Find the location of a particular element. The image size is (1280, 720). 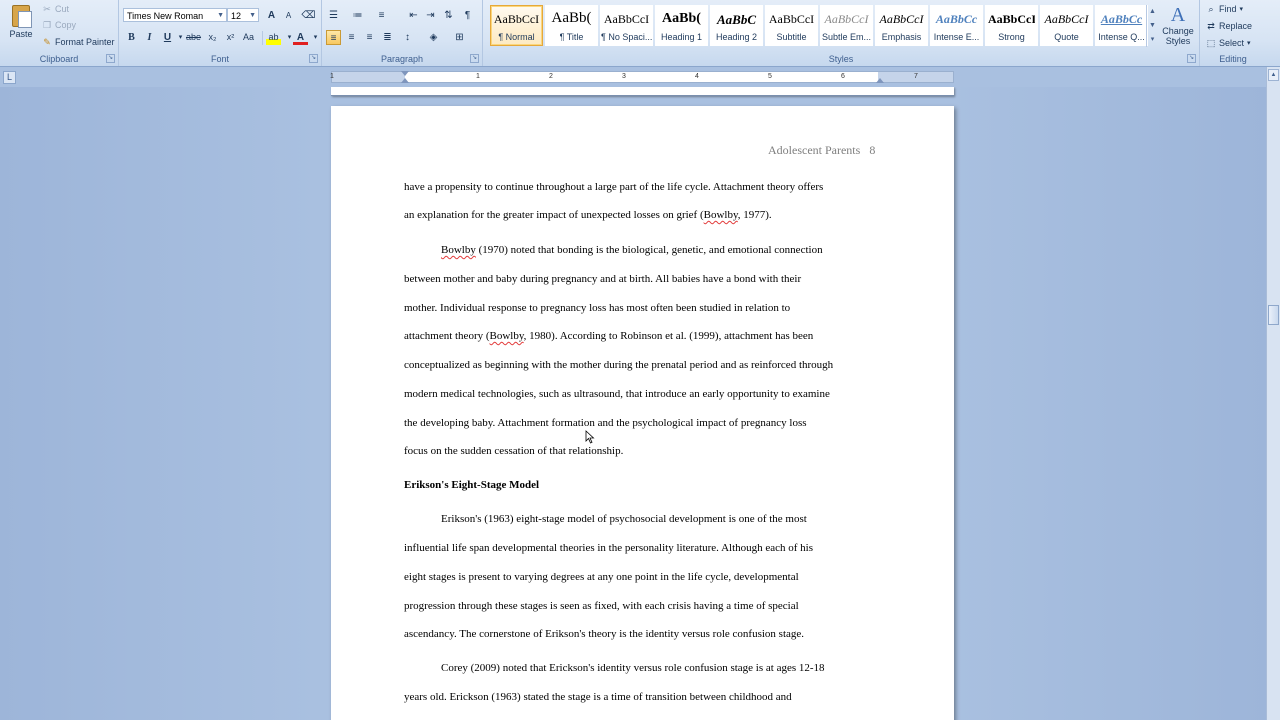

style-heading-1: AaBb( Heading 1 is located at coordinates (681, 25).